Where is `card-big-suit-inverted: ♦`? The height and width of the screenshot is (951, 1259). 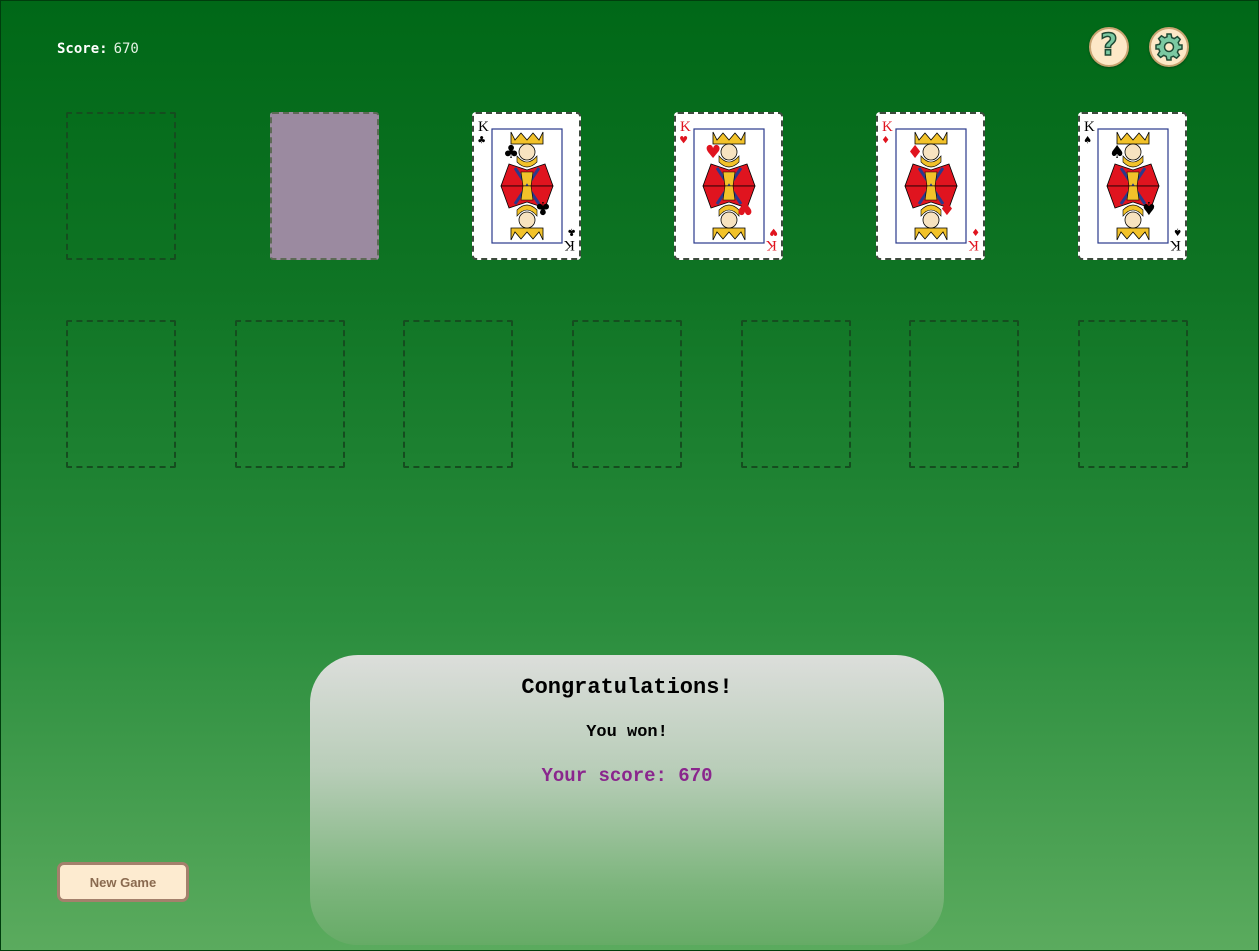
card-big-suit-inverted: ♦ is located at coordinates (947, 207).